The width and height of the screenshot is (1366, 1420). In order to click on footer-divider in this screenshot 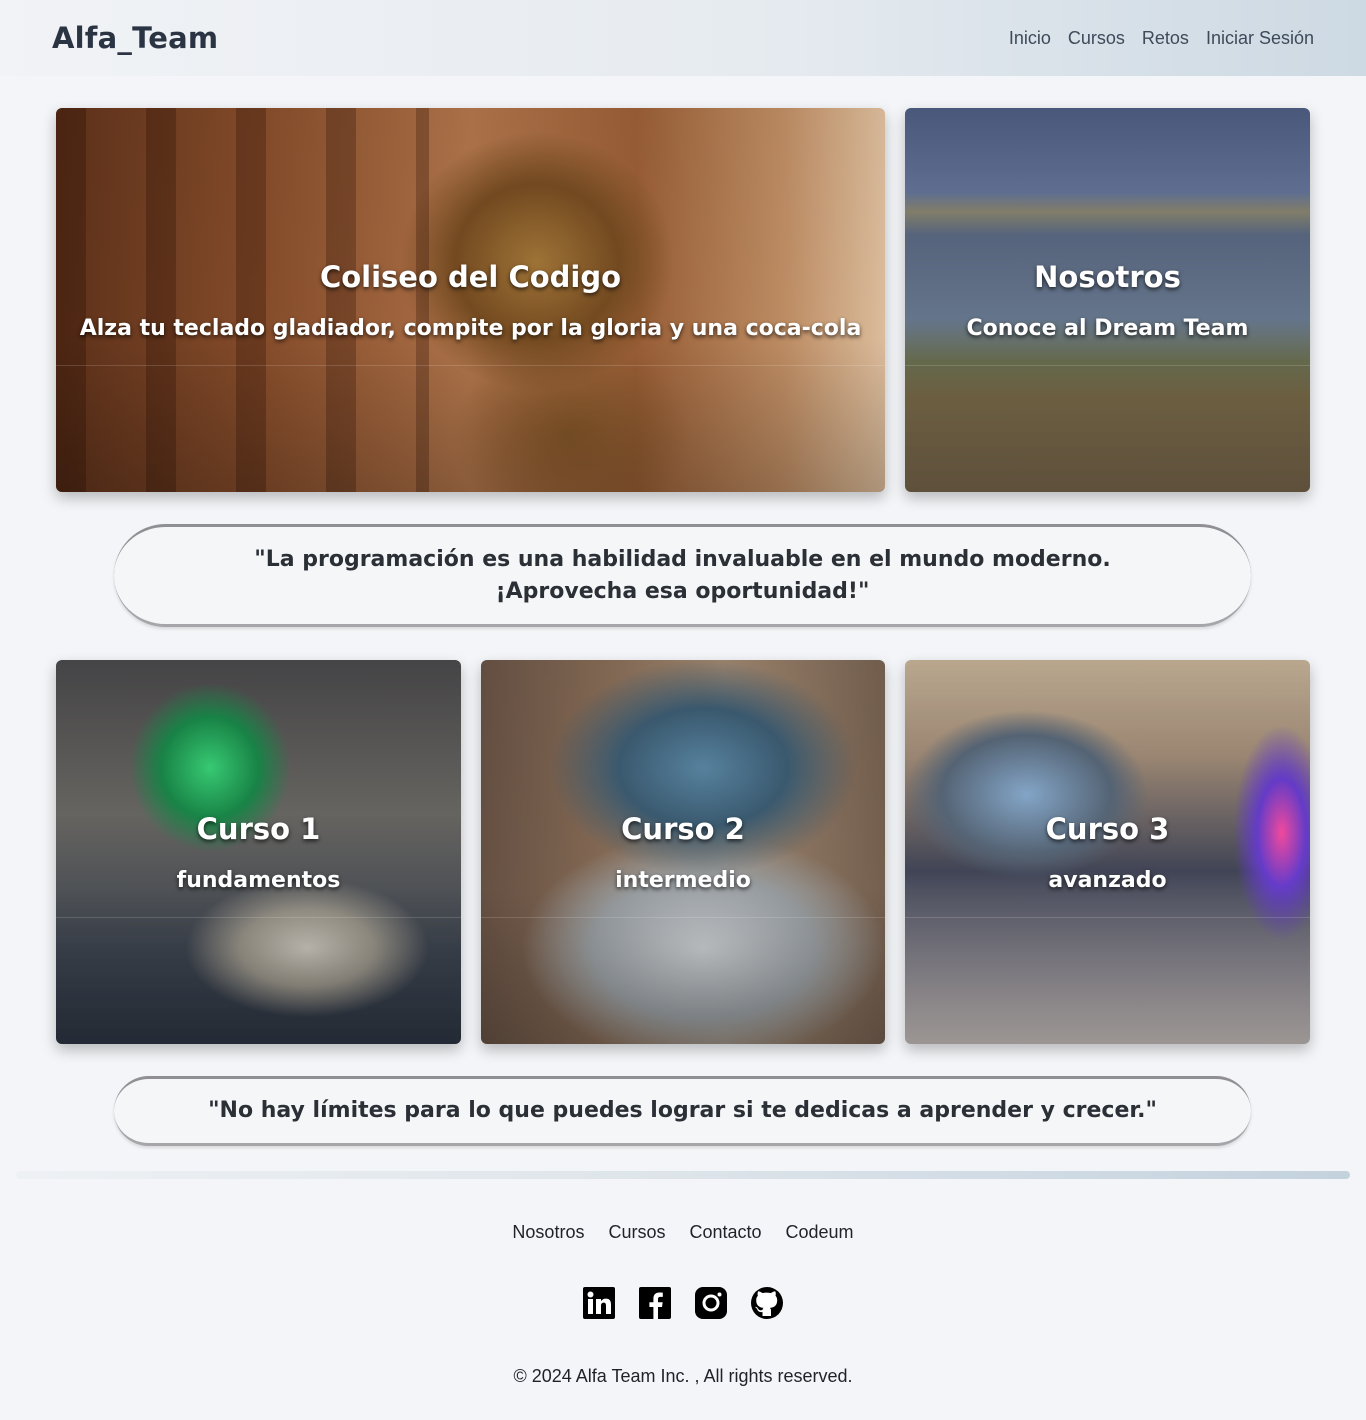, I will do `click(683, 1175)`.